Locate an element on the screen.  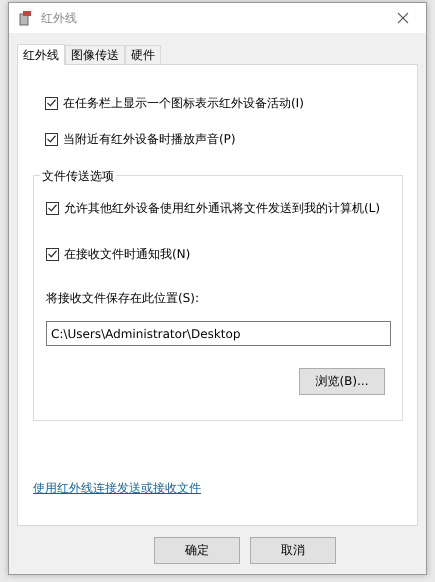
tab: 红外线 is located at coordinates (41, 54).